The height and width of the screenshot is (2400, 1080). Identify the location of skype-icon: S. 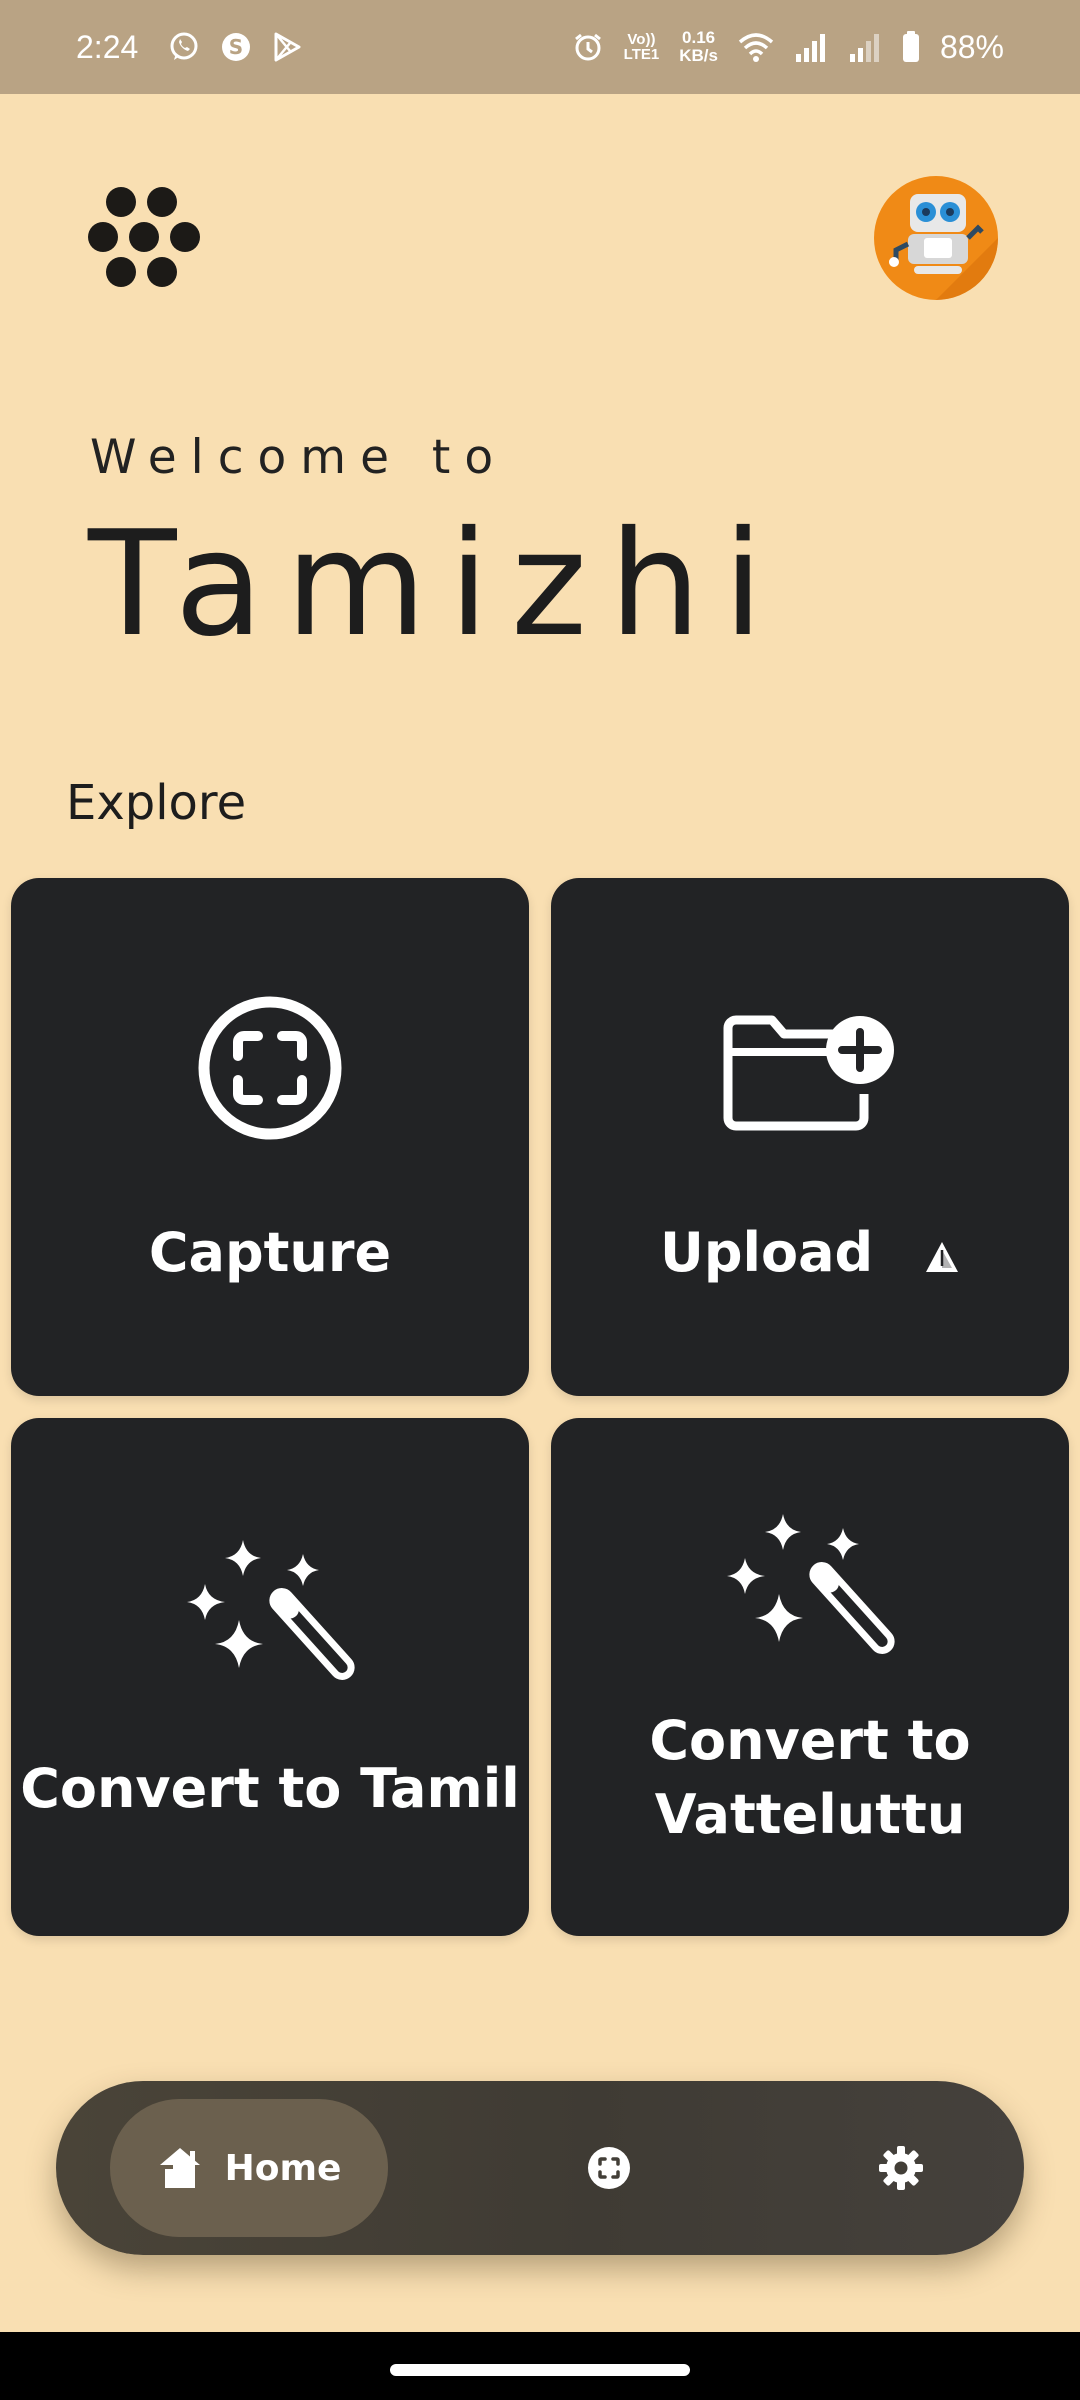
(236, 47).